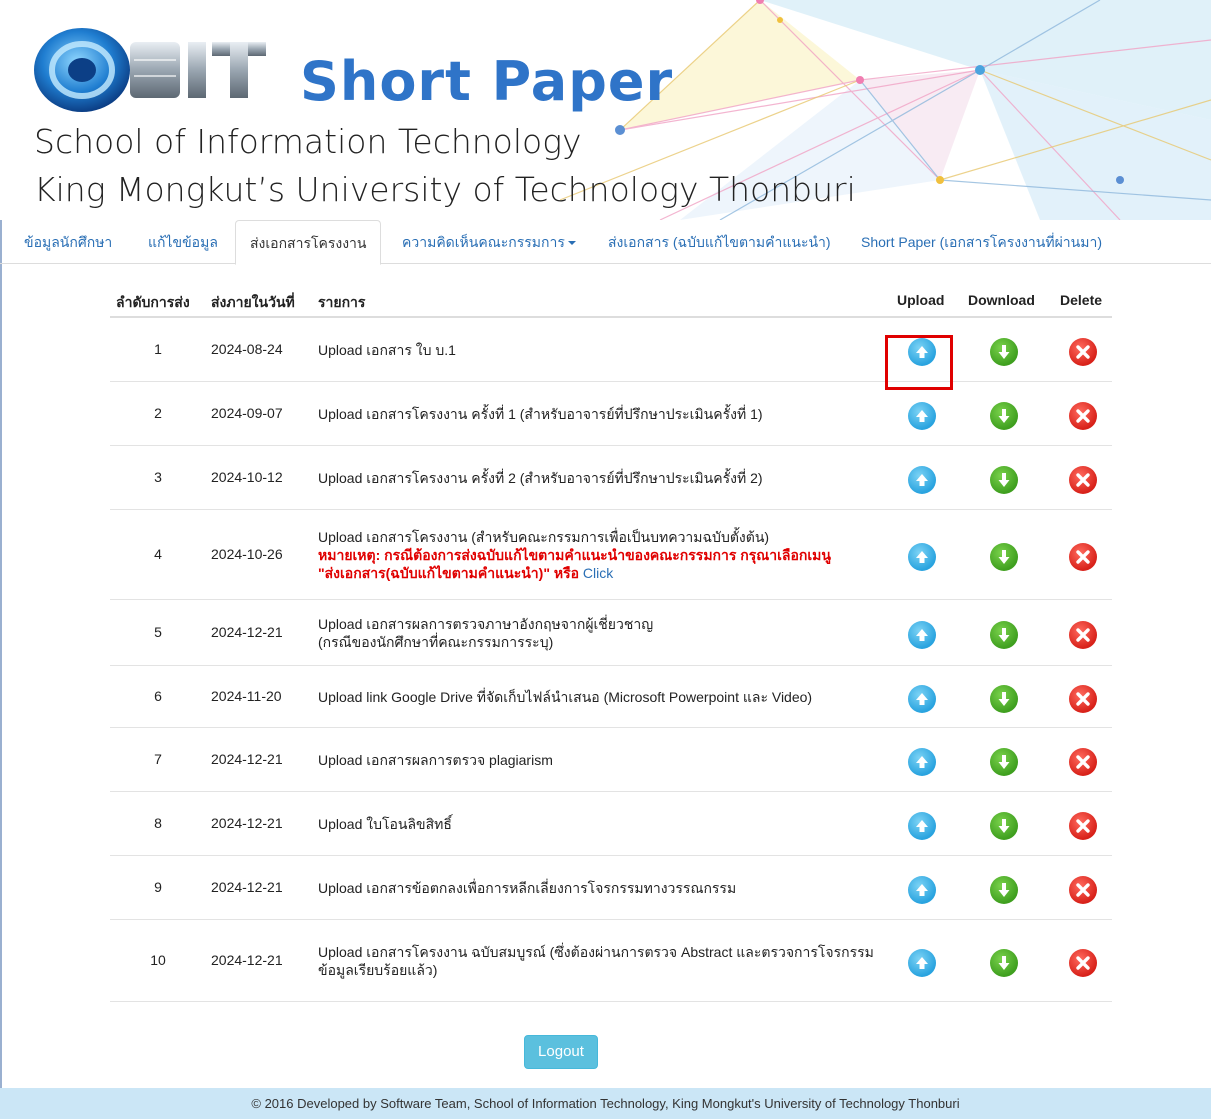 The height and width of the screenshot is (1119, 1211). I want to click on table-row: 8 2024-12-21 Upload ใบโอนลิขสิทธิ์, so click(611, 824).